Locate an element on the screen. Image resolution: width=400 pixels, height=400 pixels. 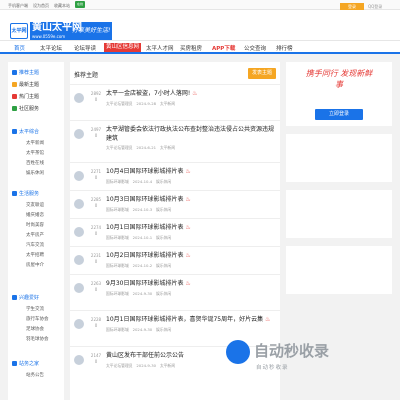
topbar-link-bookmark: 收藏本站 is located at coordinates (62, 6).